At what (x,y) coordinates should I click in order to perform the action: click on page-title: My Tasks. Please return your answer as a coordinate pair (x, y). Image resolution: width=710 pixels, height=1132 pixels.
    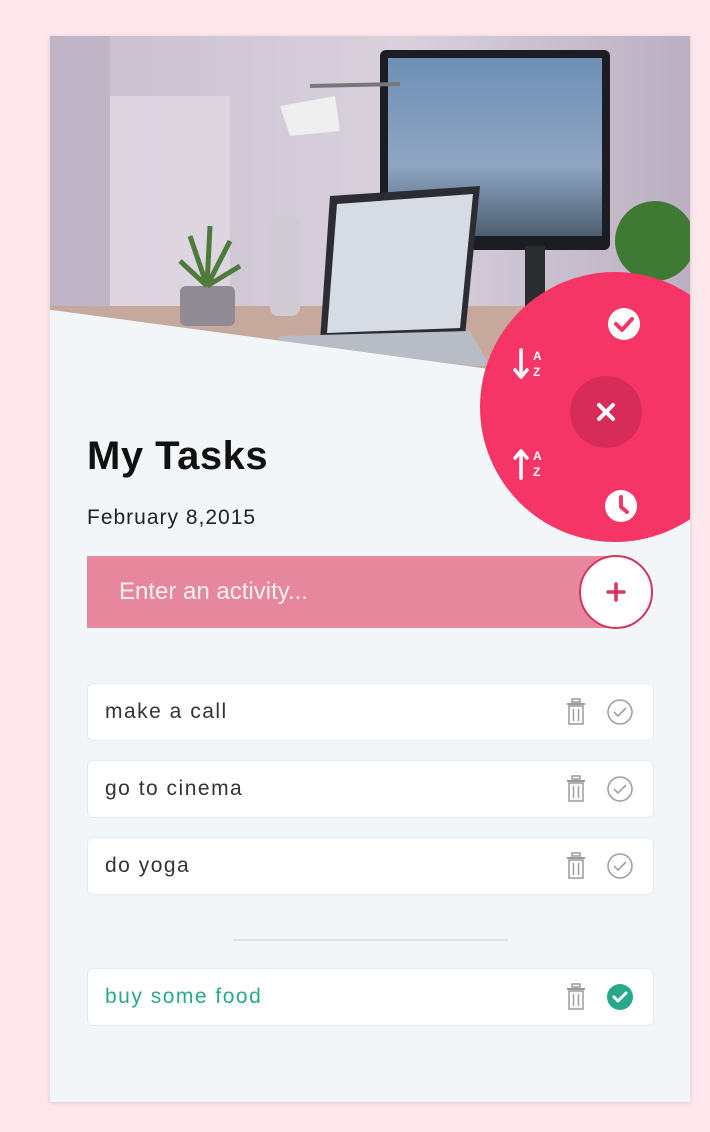
    Looking at the image, I should click on (178, 456).